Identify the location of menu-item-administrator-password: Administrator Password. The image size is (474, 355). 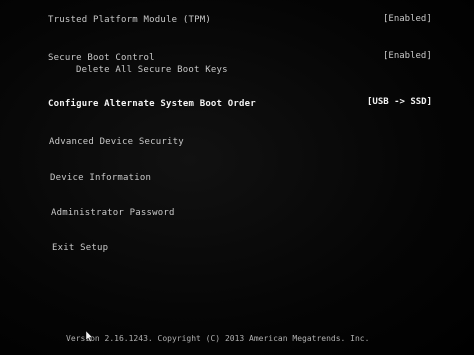
(113, 213).